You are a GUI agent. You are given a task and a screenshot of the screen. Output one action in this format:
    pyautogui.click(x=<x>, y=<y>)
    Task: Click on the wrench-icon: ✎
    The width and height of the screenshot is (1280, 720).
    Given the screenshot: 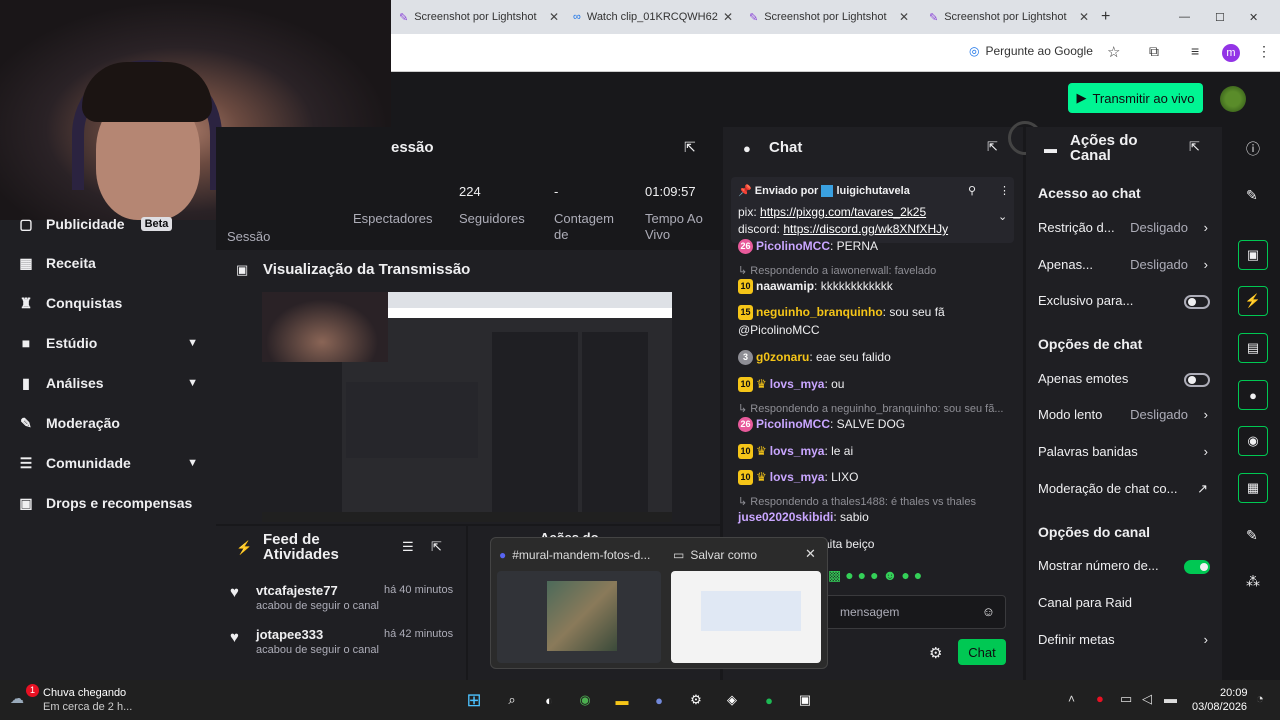 What is the action you would take?
    pyautogui.click(x=1252, y=535)
    